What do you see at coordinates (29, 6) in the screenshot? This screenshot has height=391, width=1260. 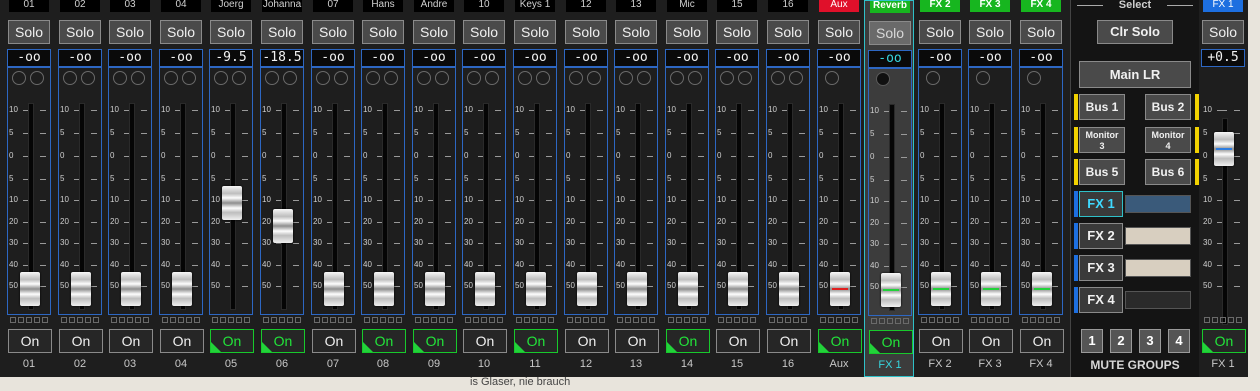 I see `channel-name: 01` at bounding box center [29, 6].